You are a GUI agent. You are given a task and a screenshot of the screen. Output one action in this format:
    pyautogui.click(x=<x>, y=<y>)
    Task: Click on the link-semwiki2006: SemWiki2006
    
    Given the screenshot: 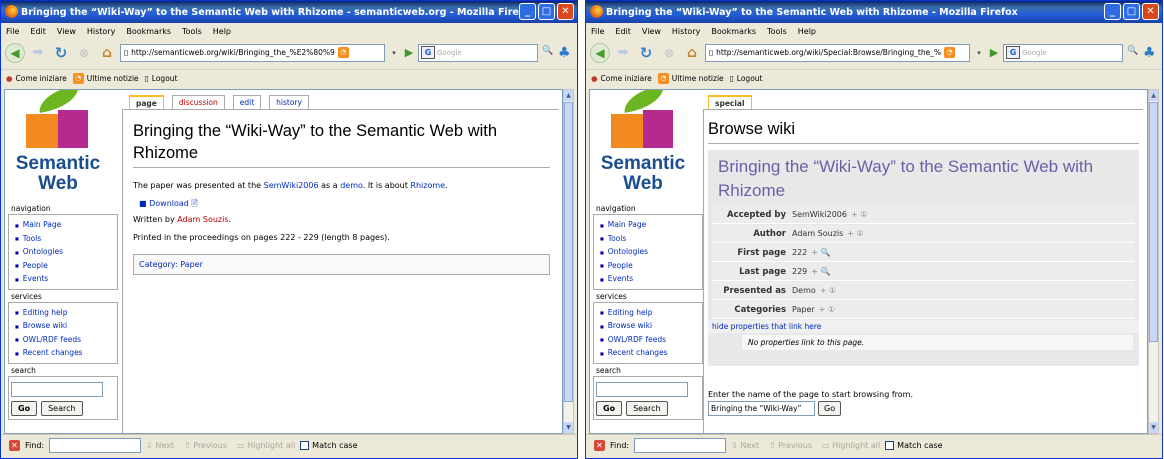 What is the action you would take?
    pyautogui.click(x=291, y=185)
    